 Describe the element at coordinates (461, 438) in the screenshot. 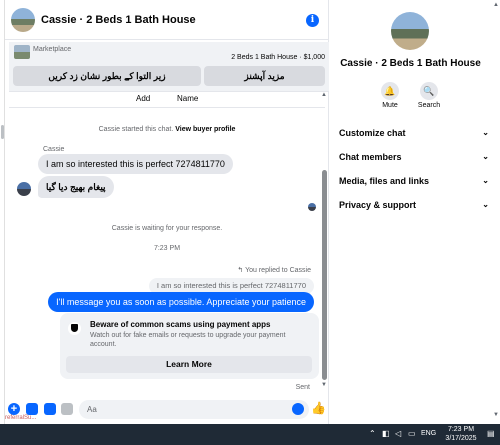

I see `clock-date: 3/17/2025` at that location.